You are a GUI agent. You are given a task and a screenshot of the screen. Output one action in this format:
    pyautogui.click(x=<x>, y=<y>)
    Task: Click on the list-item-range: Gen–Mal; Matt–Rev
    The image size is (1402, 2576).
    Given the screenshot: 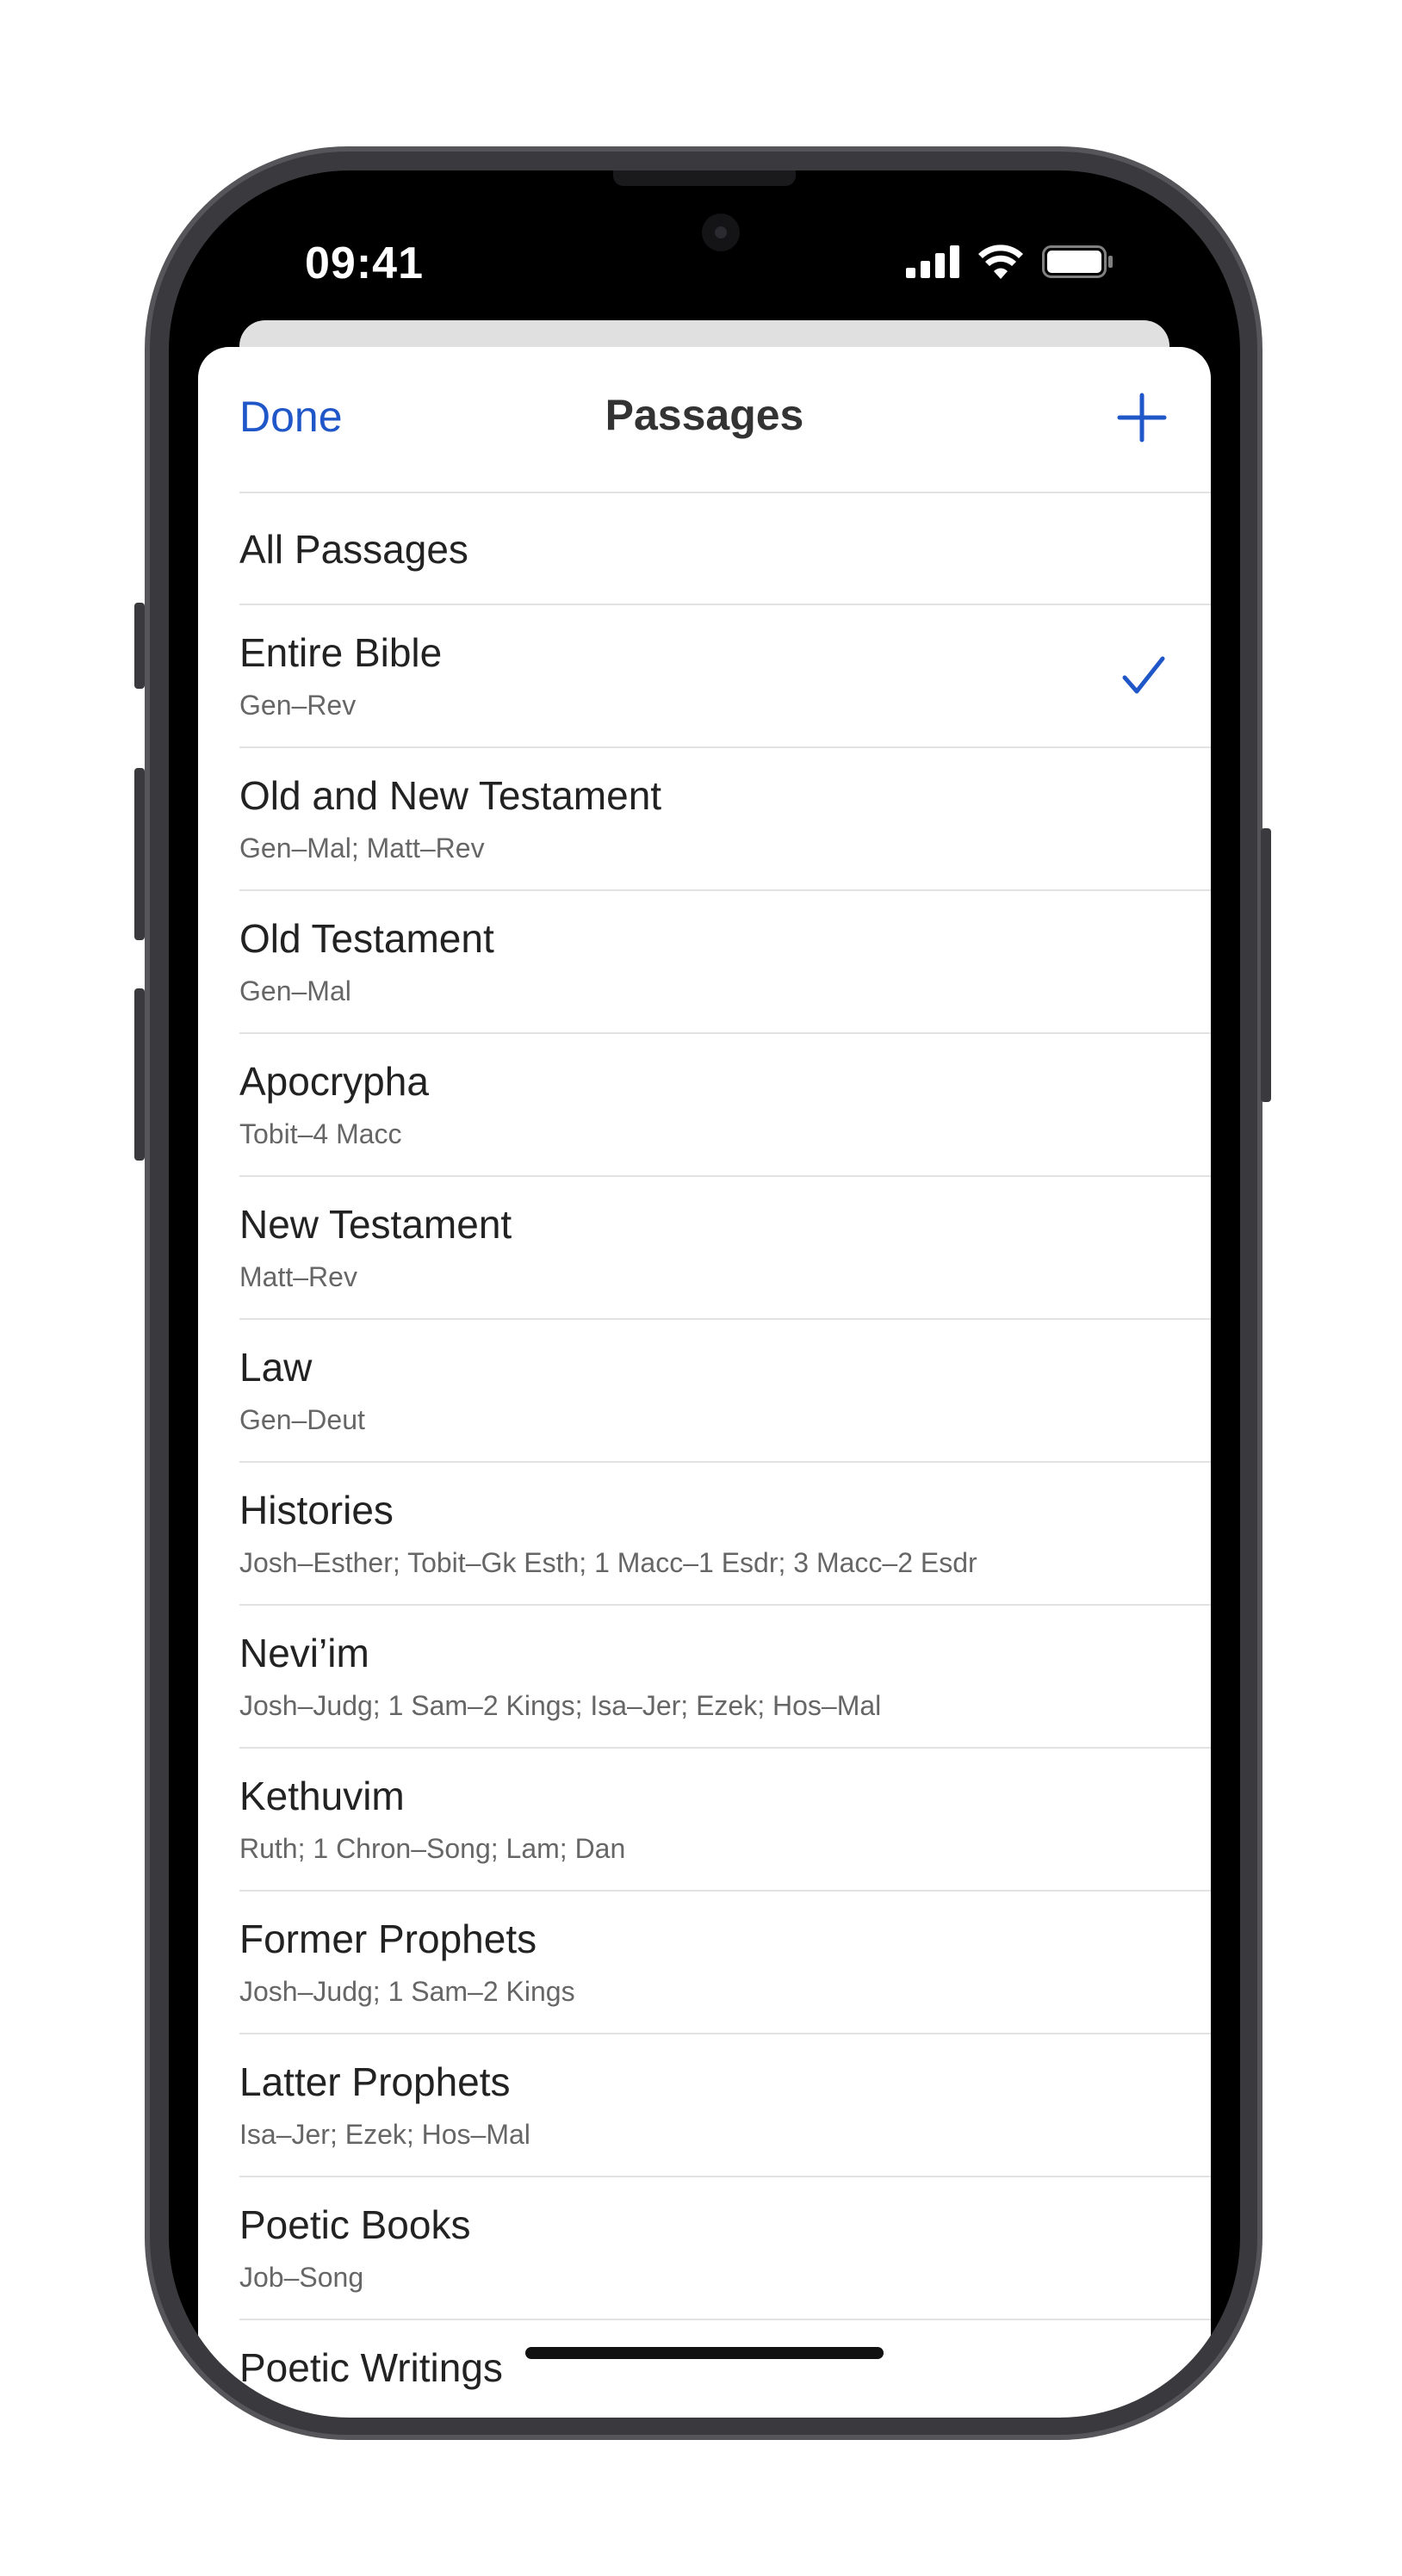 What is the action you would take?
    pyautogui.click(x=362, y=848)
    